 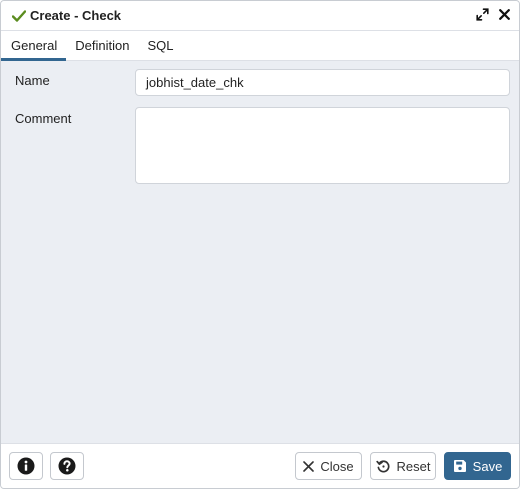 I want to click on name-input: jobhist_date_chk, so click(x=322, y=82).